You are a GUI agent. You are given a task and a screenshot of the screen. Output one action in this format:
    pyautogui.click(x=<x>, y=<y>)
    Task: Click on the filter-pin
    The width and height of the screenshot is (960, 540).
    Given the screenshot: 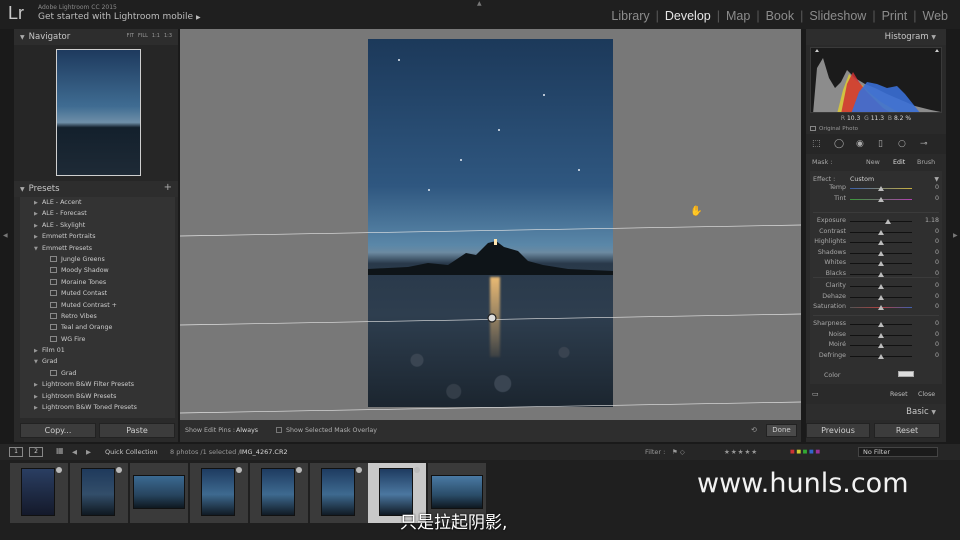 What is the action you would take?
    pyautogui.click(x=492, y=318)
    